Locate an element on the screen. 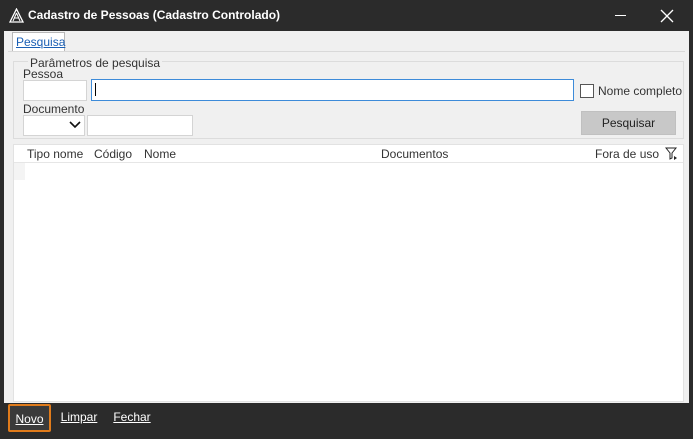 The height and width of the screenshot is (439, 693). tab-pesquisa: Pesquisa is located at coordinates (38, 41).